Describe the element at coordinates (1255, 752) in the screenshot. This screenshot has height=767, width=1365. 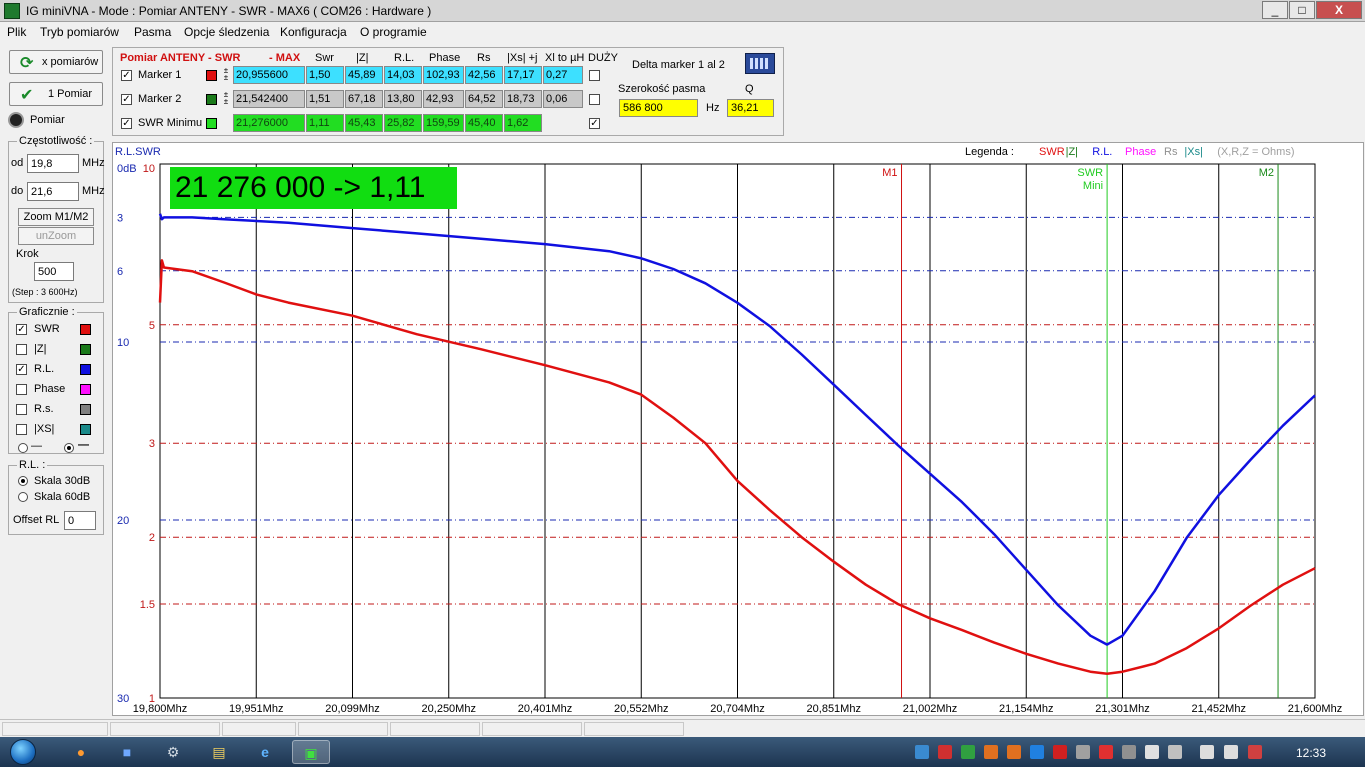
I see `security-icon` at that location.